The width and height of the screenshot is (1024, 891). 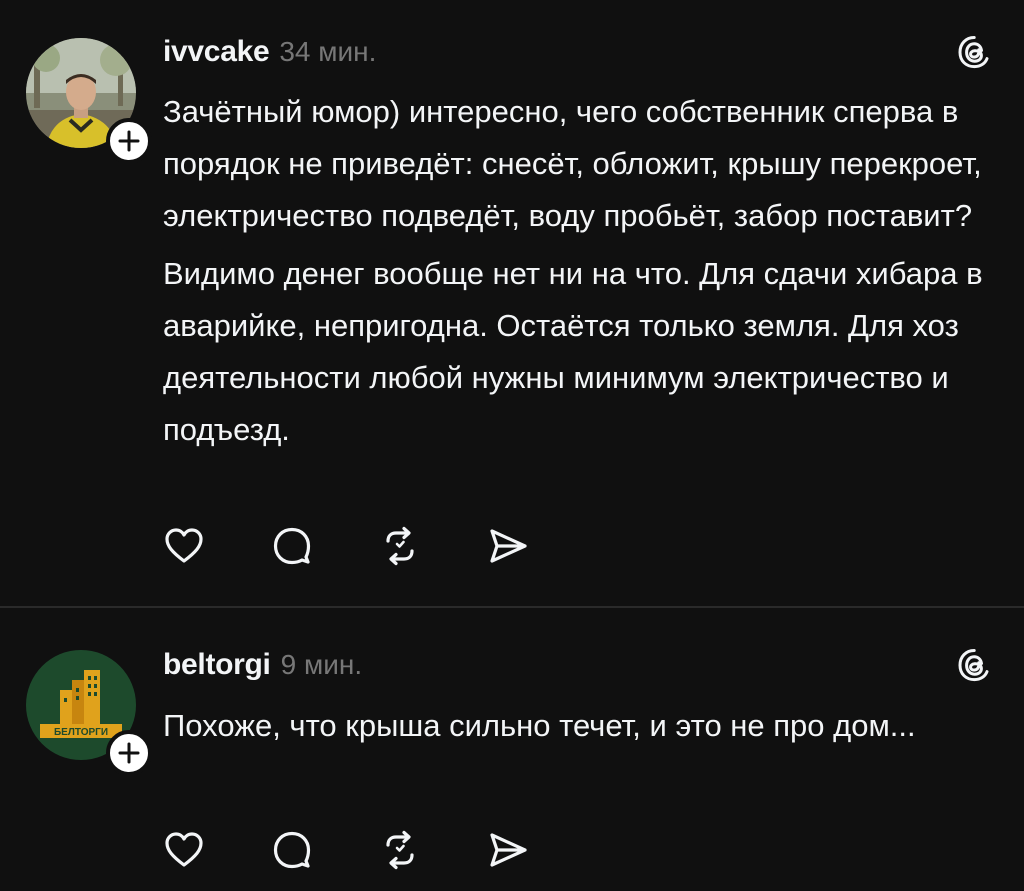 What do you see at coordinates (321, 664) in the screenshot?
I see `post-time: 9 мин.` at bounding box center [321, 664].